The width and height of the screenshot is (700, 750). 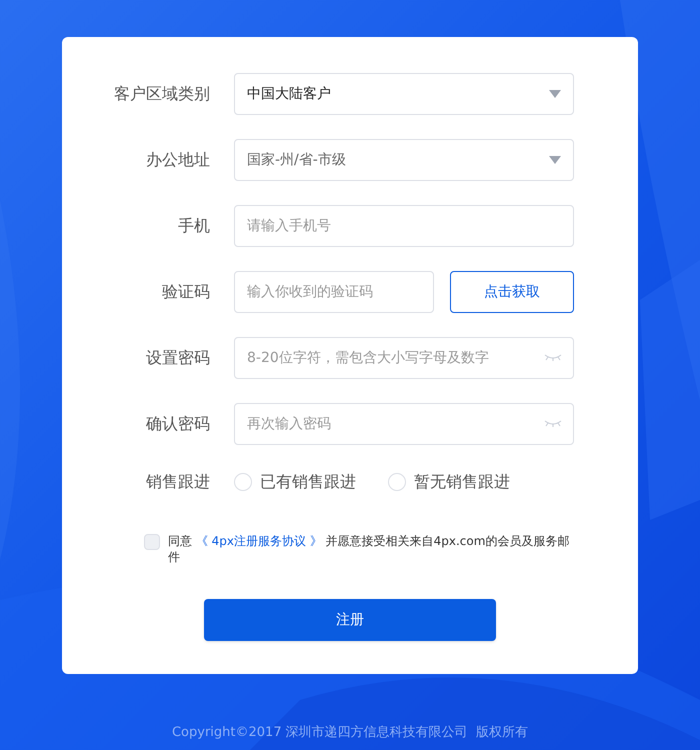 I want to click on agreement-link: 《 4px注册服务协议 》, so click(x=259, y=541).